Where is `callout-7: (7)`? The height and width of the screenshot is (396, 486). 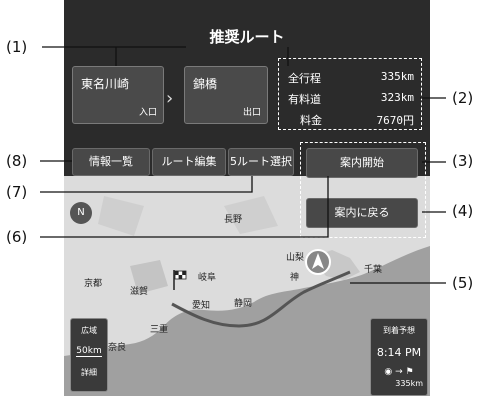
callout-7: (7) is located at coordinates (17, 192).